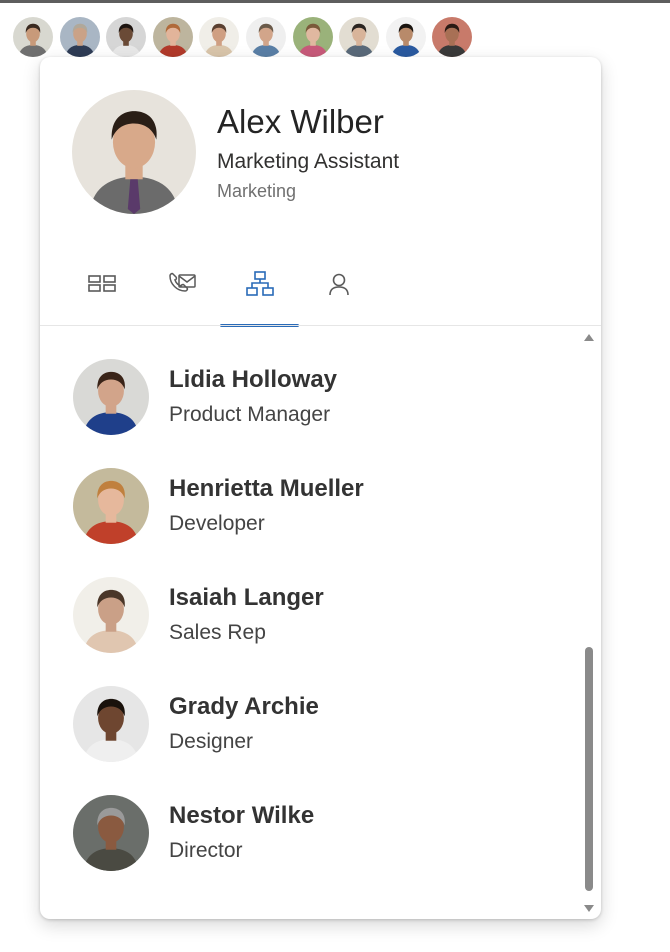  I want to click on scroll-down-icon, so click(589, 909).